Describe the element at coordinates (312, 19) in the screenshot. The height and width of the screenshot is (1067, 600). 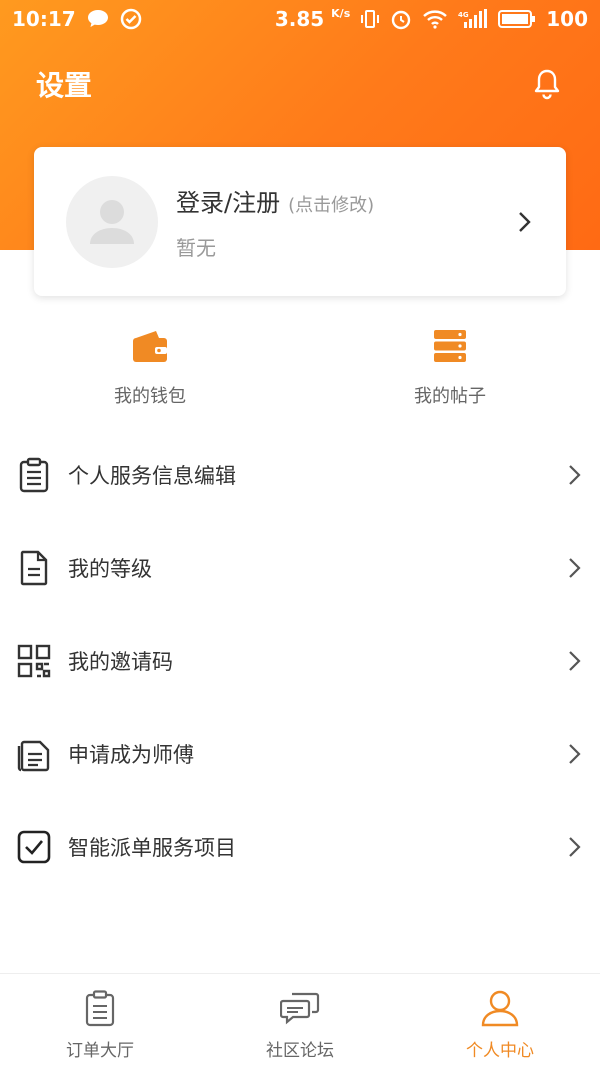
I see `network-speed: 3.85 K/s` at that location.